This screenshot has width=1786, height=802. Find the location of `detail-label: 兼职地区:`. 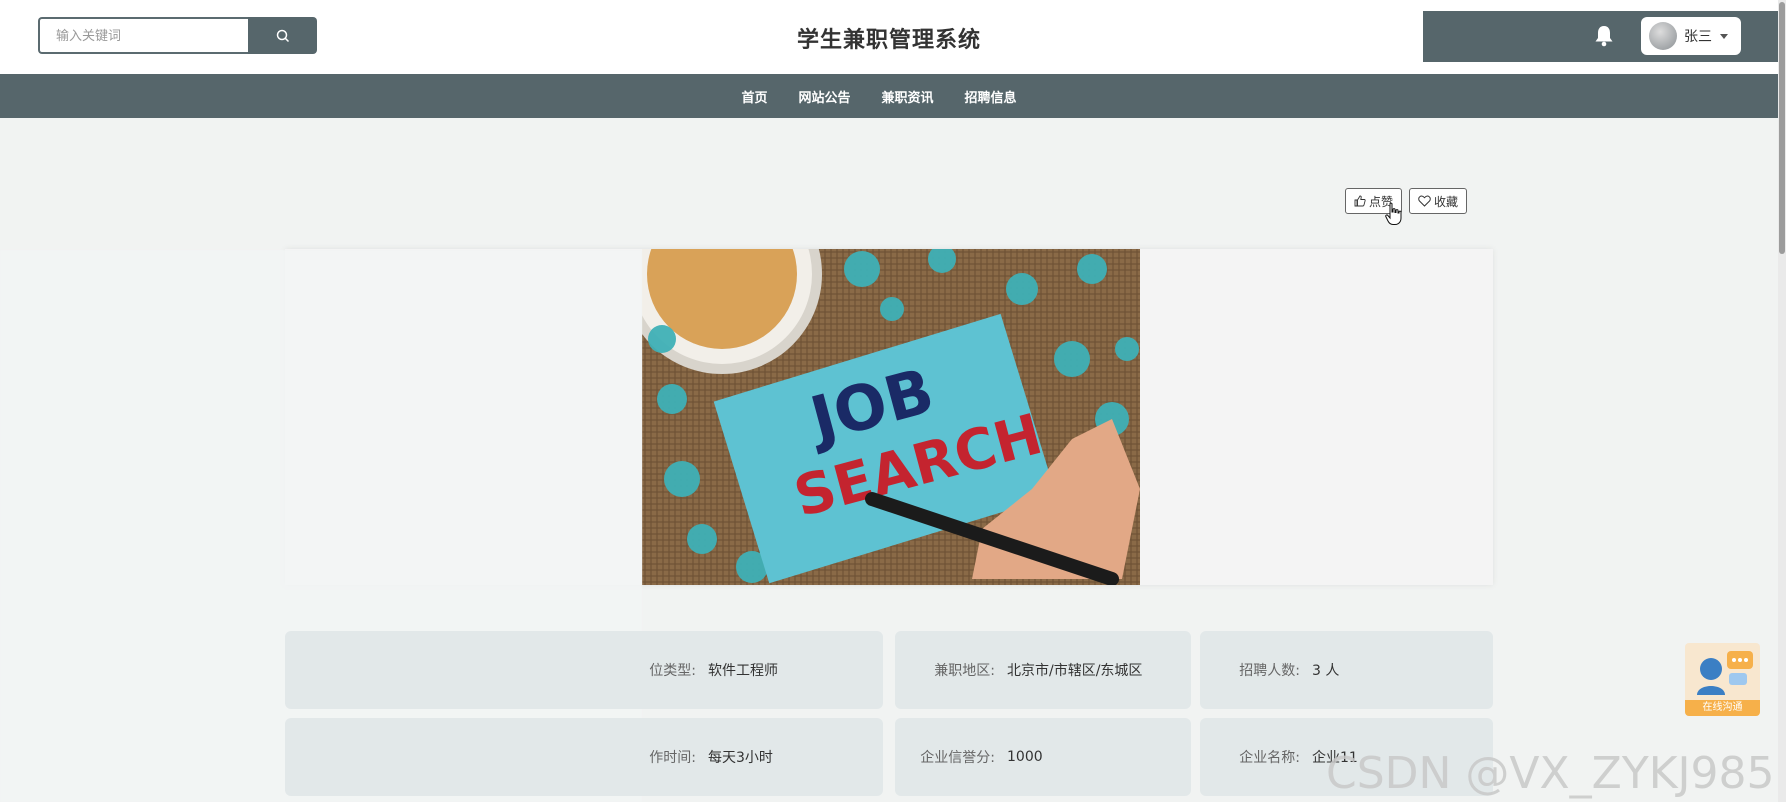

detail-label: 兼职地区: is located at coordinates (964, 671).